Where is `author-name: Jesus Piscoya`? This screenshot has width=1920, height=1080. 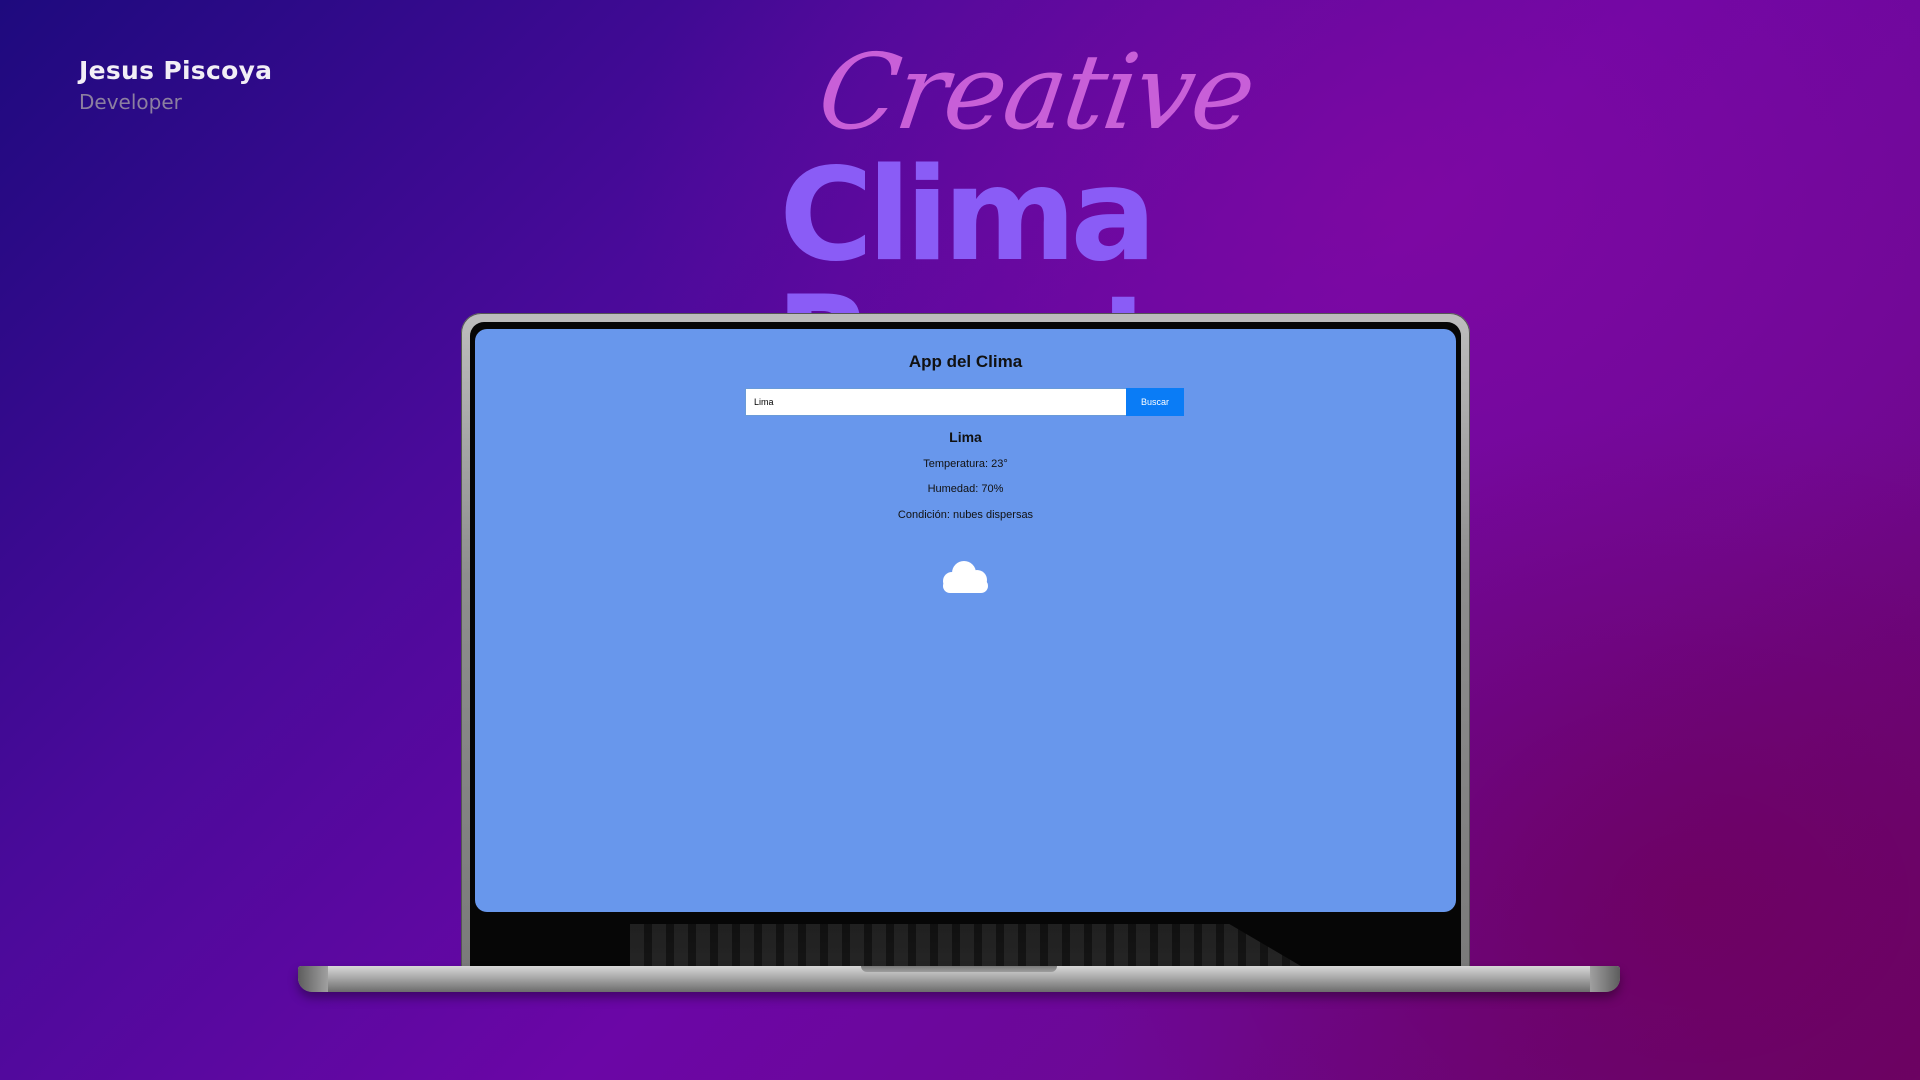 author-name: Jesus Piscoya is located at coordinates (176, 70).